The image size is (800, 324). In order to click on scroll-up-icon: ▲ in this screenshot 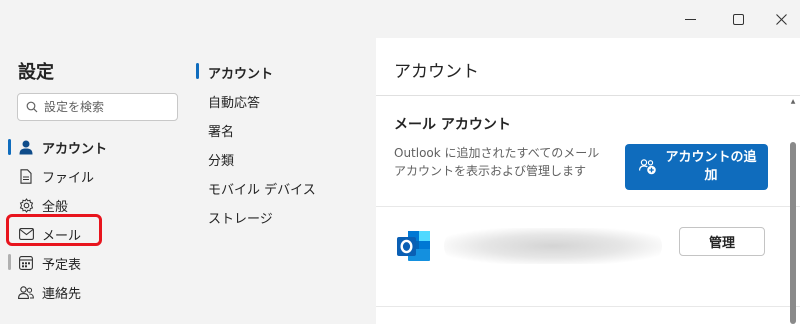, I will do `click(793, 102)`.